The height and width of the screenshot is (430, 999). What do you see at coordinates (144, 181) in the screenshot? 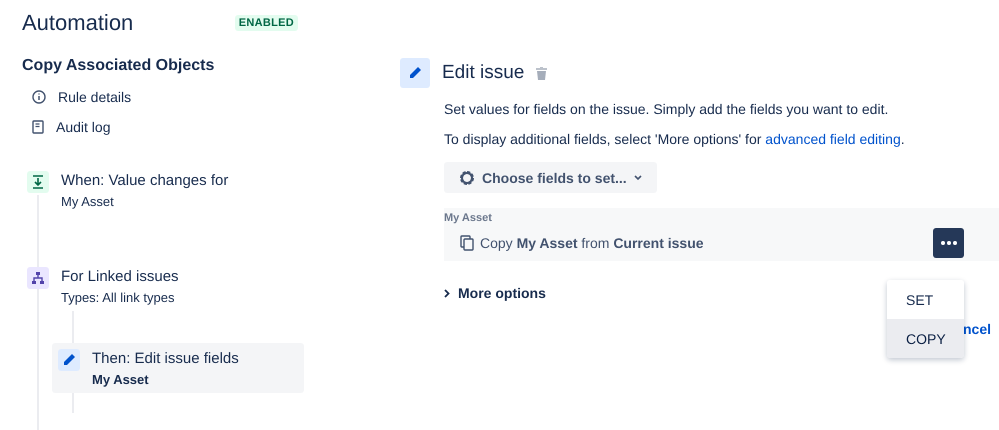
I see `step-title: When: Value changes for` at bounding box center [144, 181].